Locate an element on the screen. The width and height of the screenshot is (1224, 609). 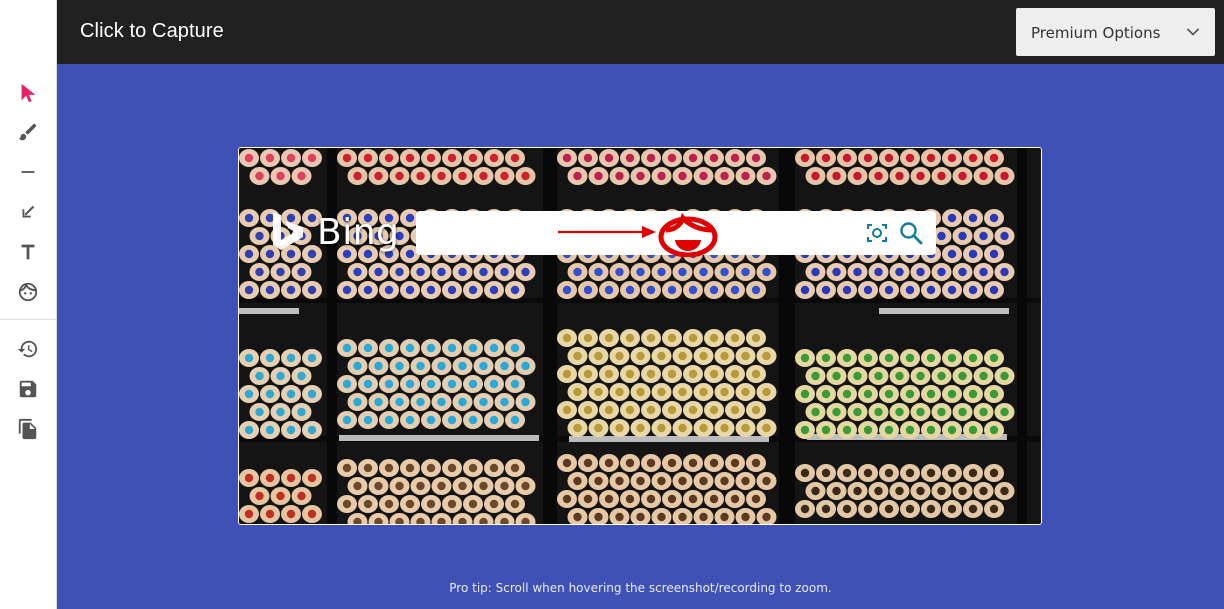
save-button is located at coordinates (28, 389).